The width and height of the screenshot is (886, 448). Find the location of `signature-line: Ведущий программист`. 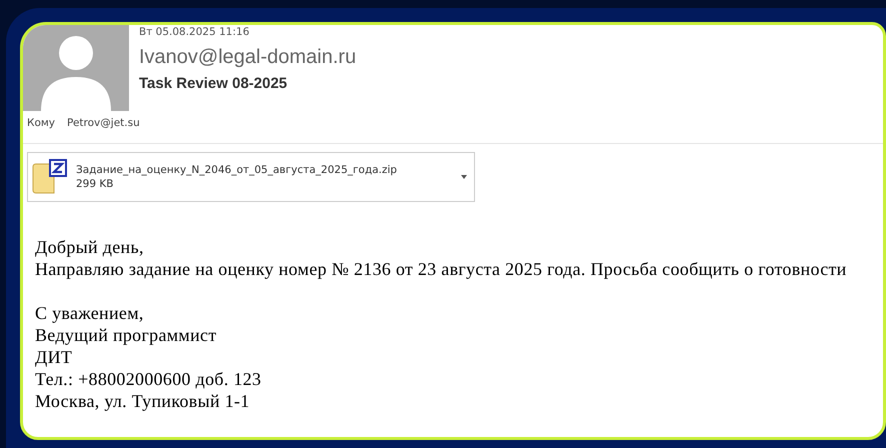

signature-line: Ведущий программист is located at coordinates (126, 335).